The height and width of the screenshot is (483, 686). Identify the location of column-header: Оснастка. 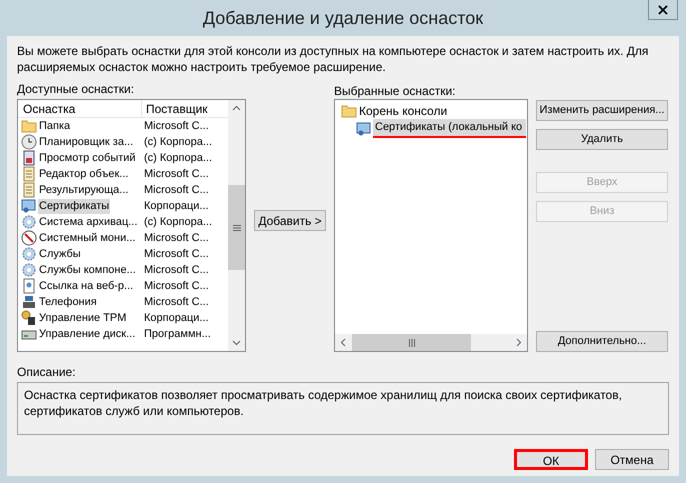
(80, 108).